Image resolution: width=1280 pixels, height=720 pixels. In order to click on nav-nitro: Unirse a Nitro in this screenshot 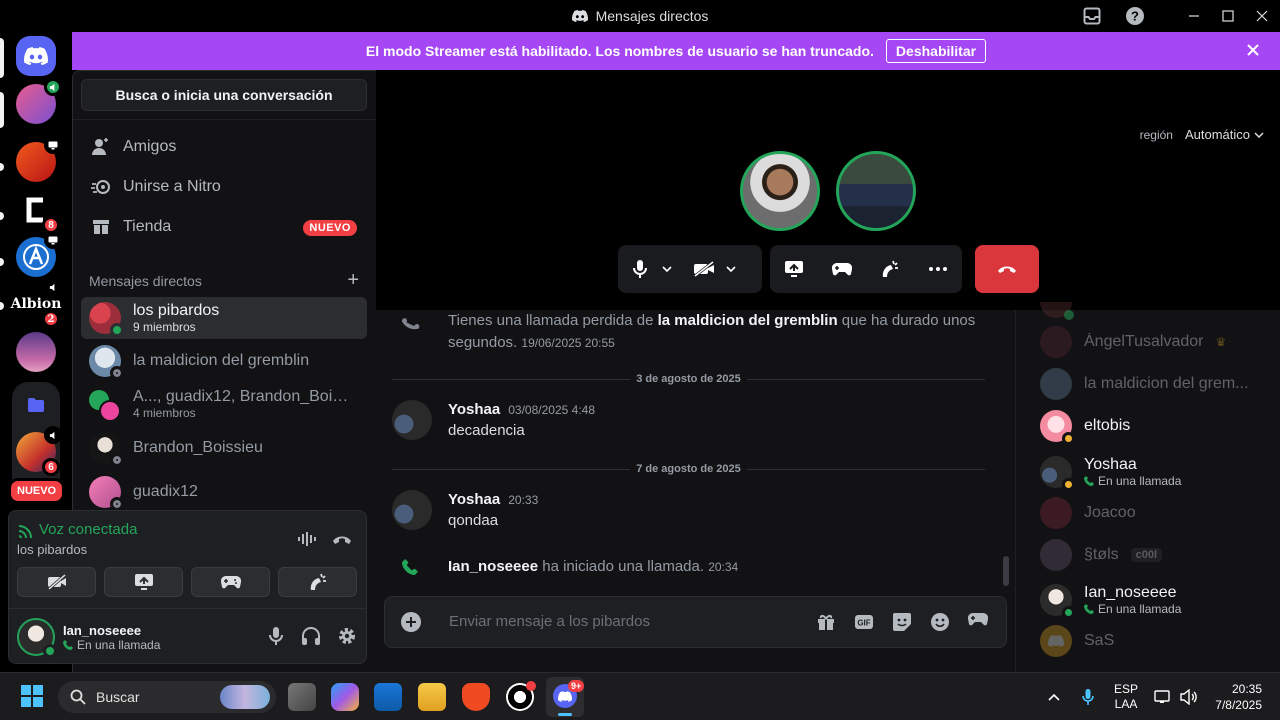, I will do `click(224, 187)`.